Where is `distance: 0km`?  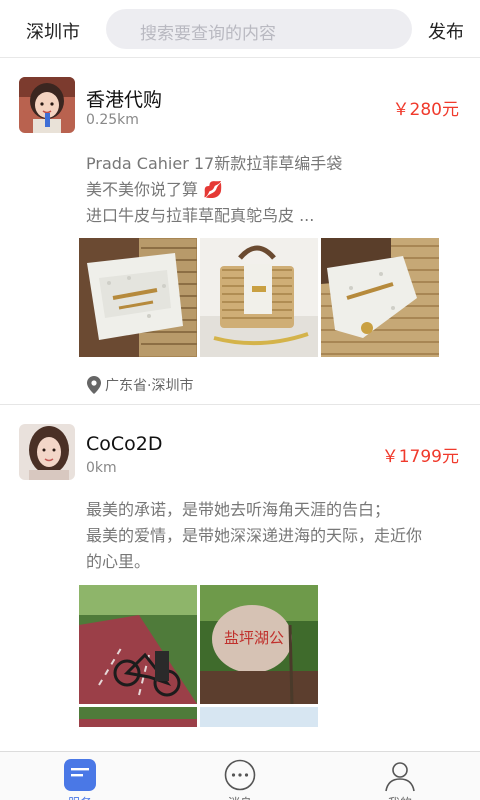 distance: 0km is located at coordinates (101, 468).